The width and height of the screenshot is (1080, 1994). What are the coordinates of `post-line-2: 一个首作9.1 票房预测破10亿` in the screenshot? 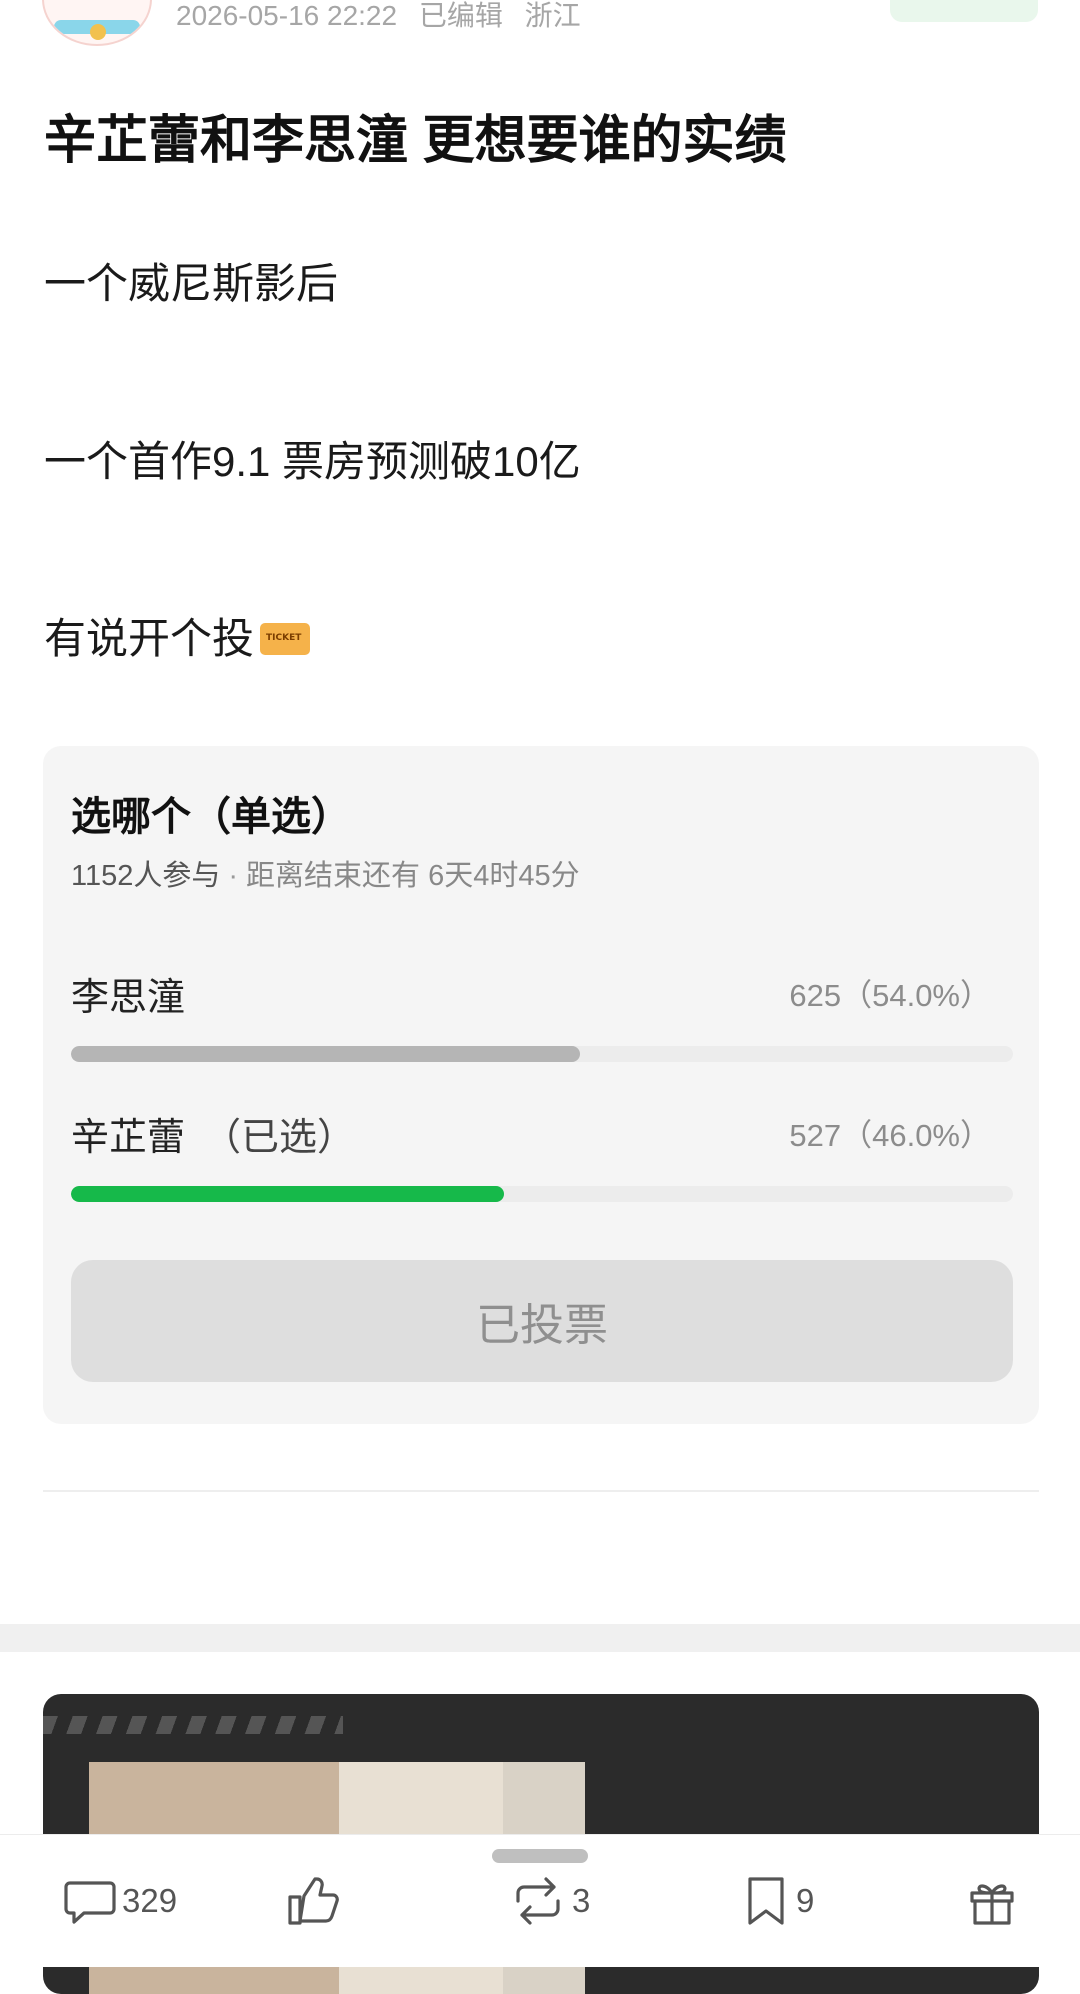 It's located at (312, 461).